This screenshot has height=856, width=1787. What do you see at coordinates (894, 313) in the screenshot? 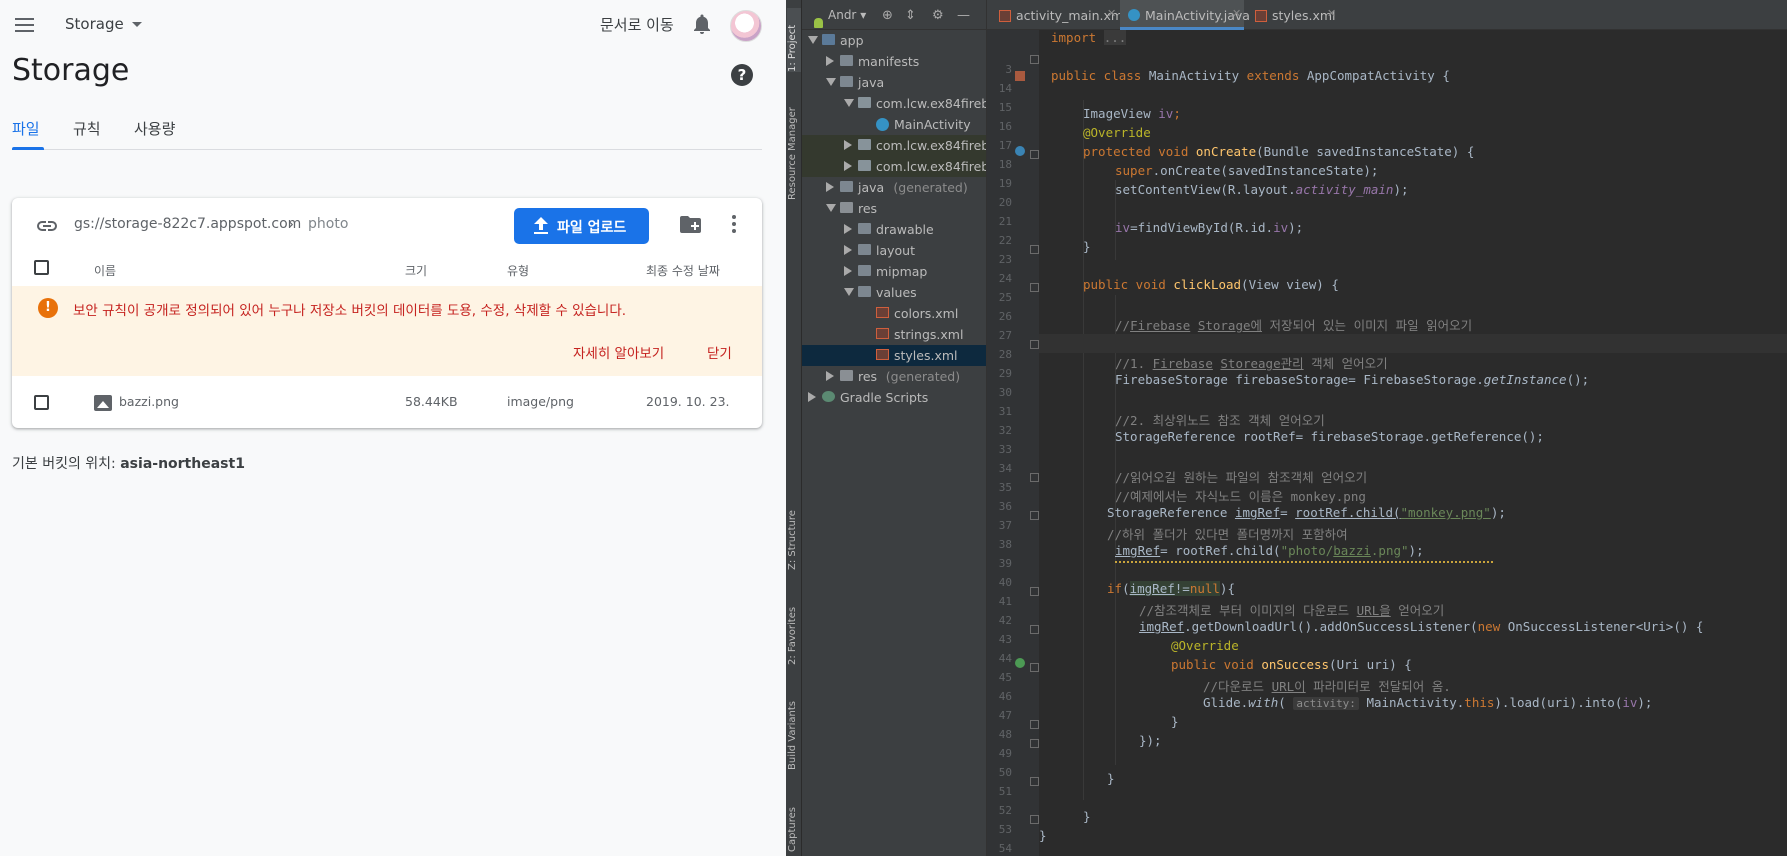
I see `tree-item: colors.xml` at bounding box center [894, 313].